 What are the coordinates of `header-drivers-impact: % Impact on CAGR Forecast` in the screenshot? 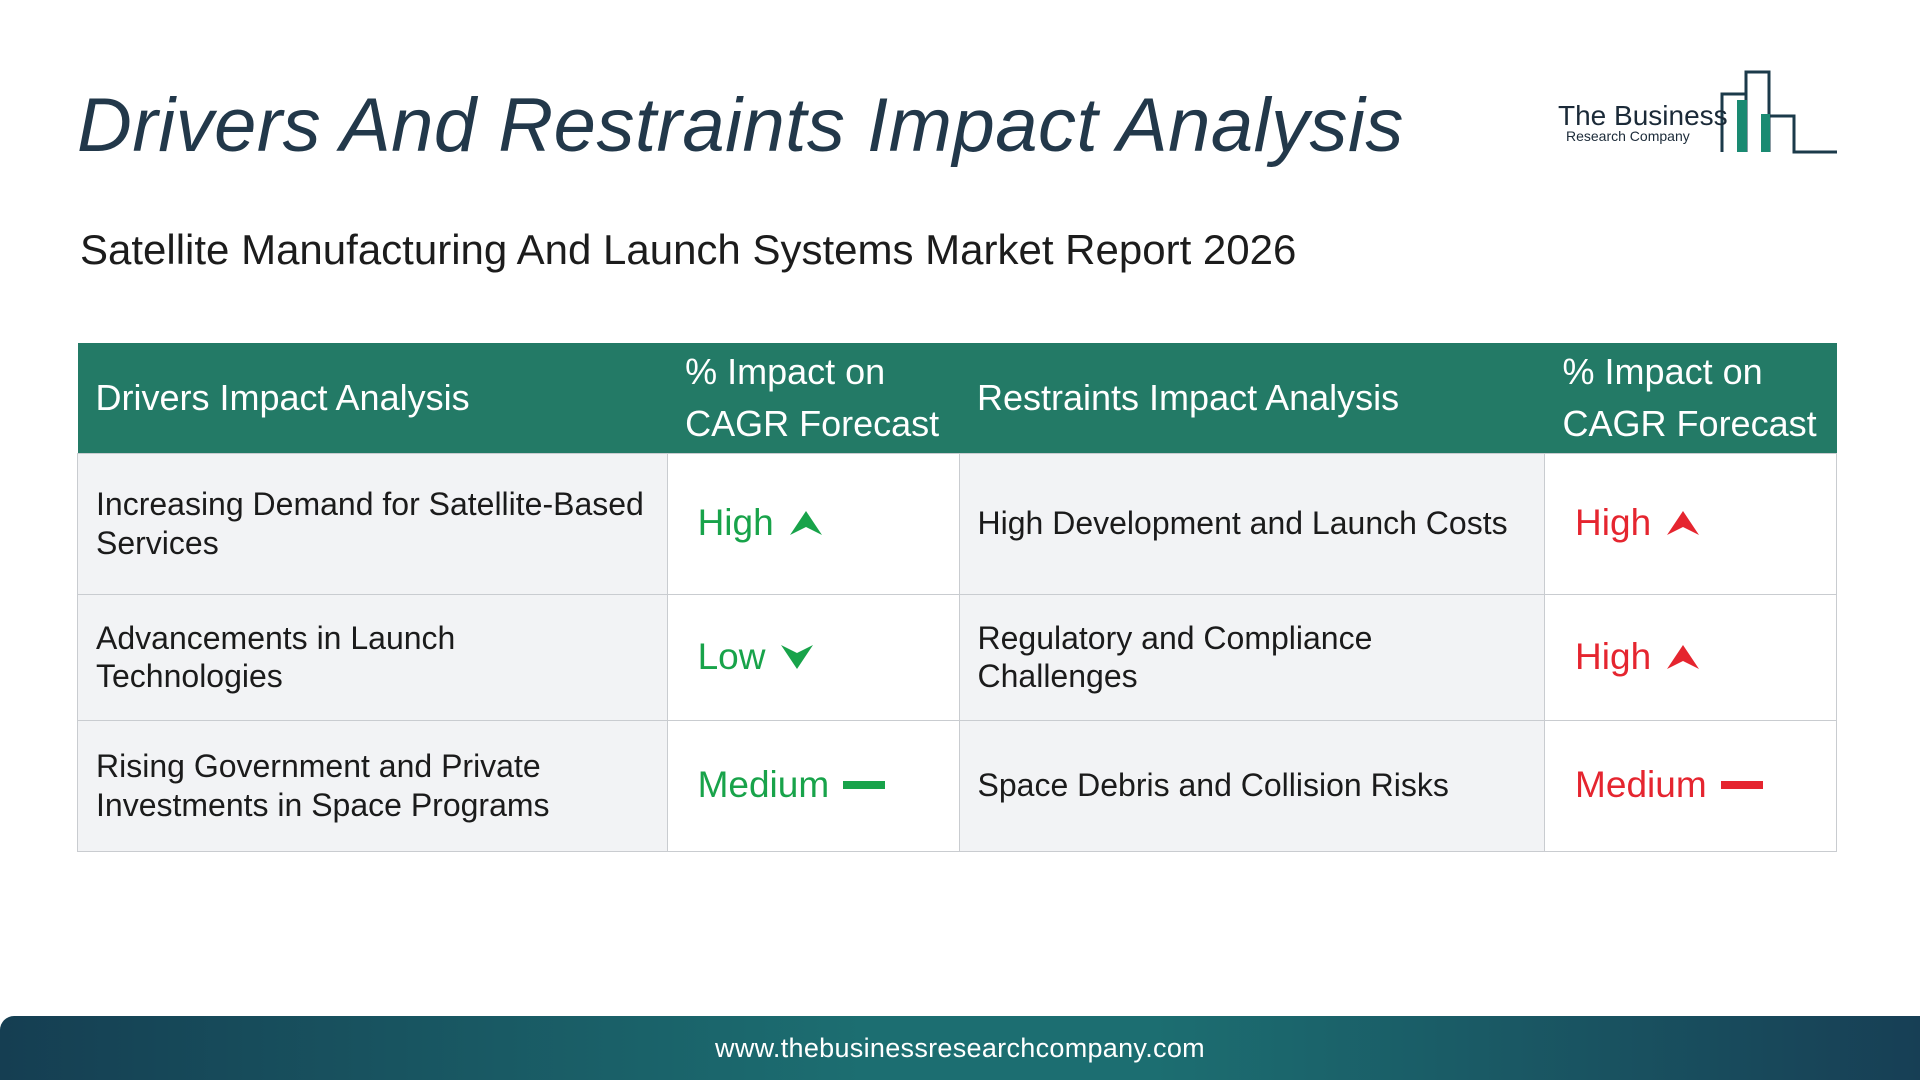 It's located at (813, 398).